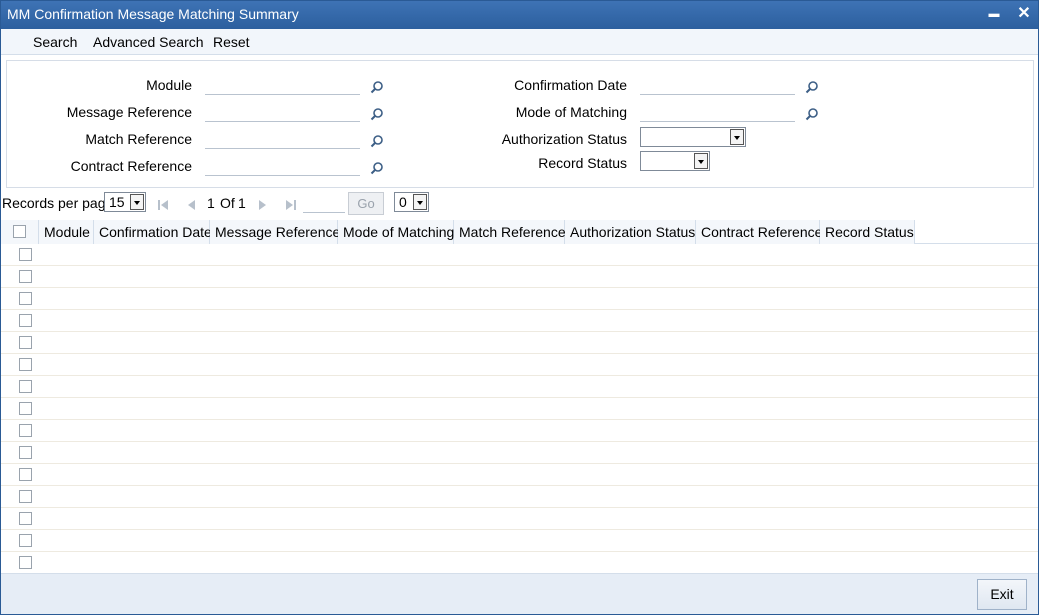 The image size is (1039, 615). What do you see at coordinates (1024, 14) in the screenshot?
I see `close-icon: ✕` at bounding box center [1024, 14].